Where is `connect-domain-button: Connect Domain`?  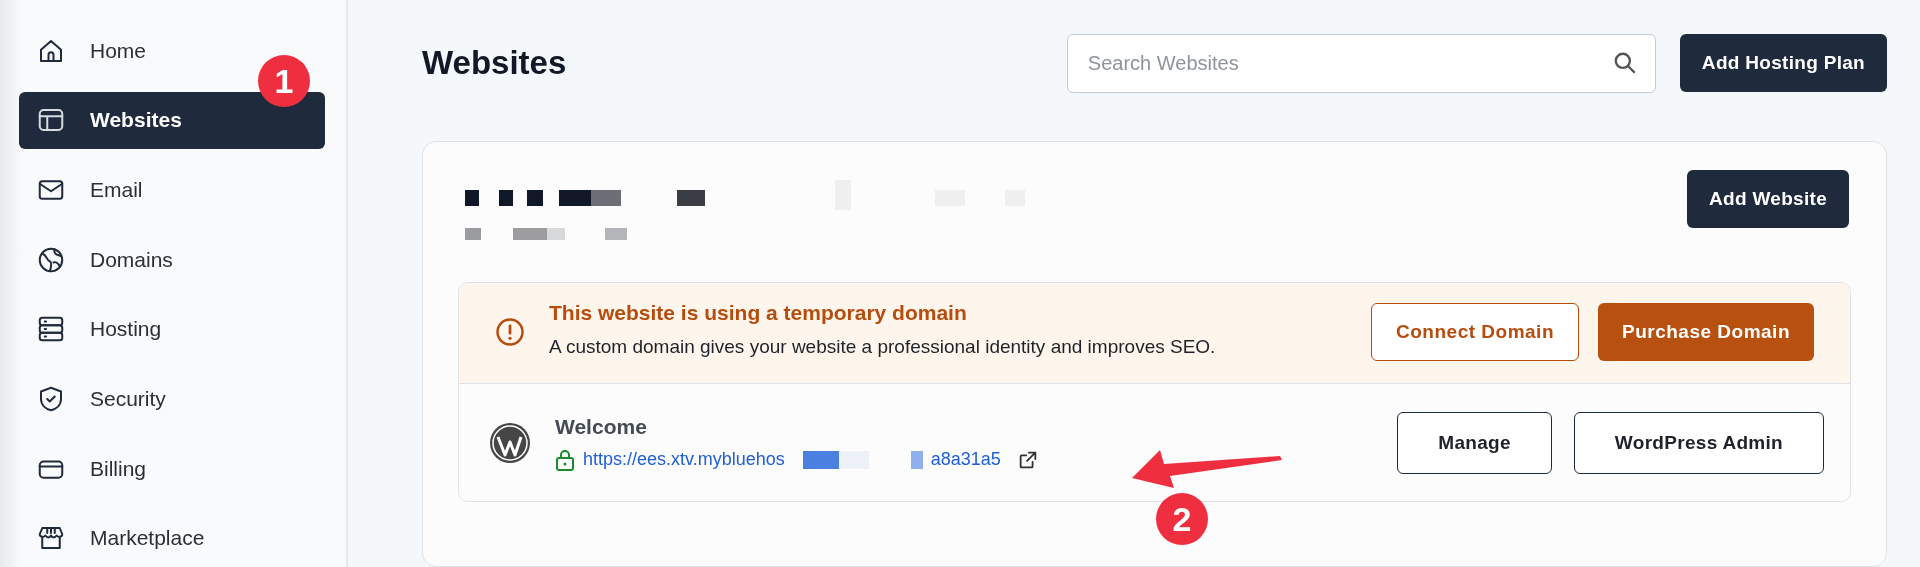
connect-domain-button: Connect Domain is located at coordinates (1475, 332).